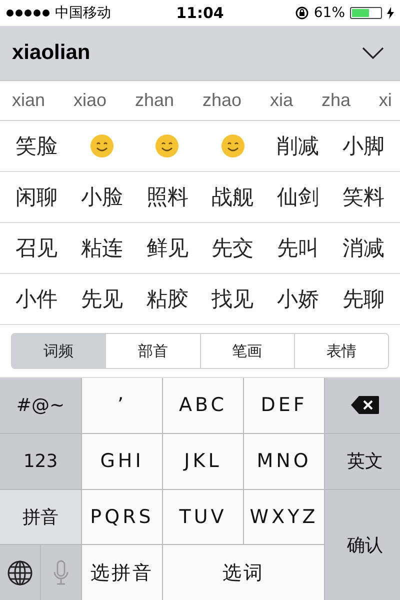 This screenshot has width=400, height=600. Describe the element at coordinates (102, 248) in the screenshot. I see `candidate-word: 粘连` at that location.